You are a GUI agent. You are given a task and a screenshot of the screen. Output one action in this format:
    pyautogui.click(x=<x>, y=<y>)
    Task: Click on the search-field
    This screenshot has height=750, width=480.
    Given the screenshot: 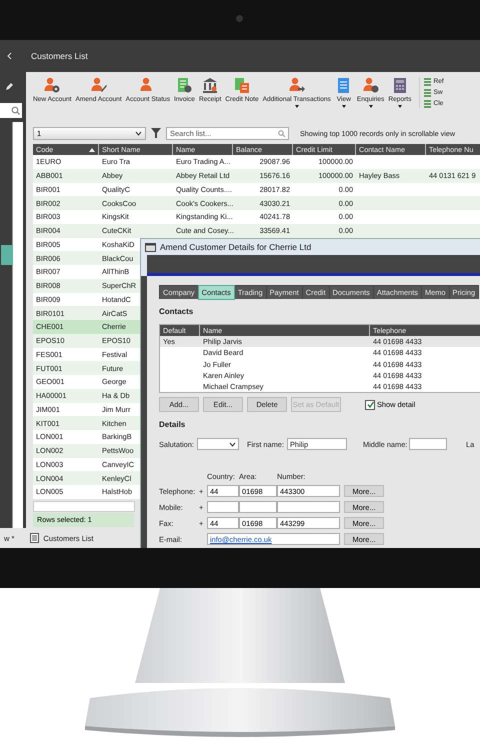 What is the action you would take?
    pyautogui.click(x=11, y=110)
    